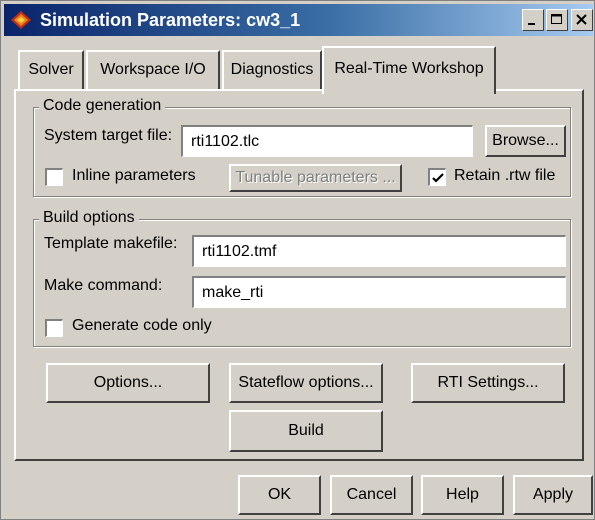  Describe the element at coordinates (54, 177) in the screenshot. I see `inline-parameters-checkbox` at that location.